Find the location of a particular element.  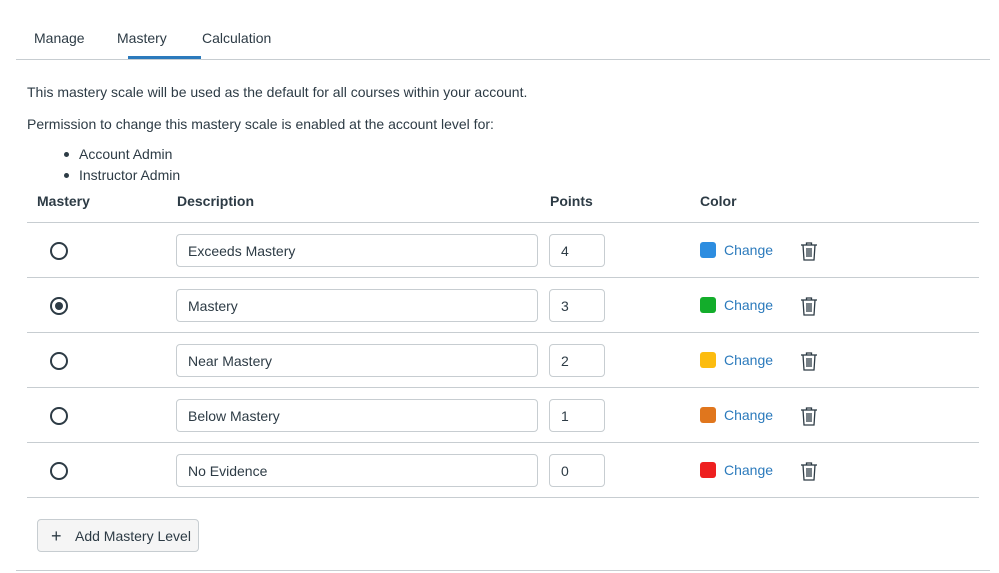

tab-manage: Manage is located at coordinates (59, 38).